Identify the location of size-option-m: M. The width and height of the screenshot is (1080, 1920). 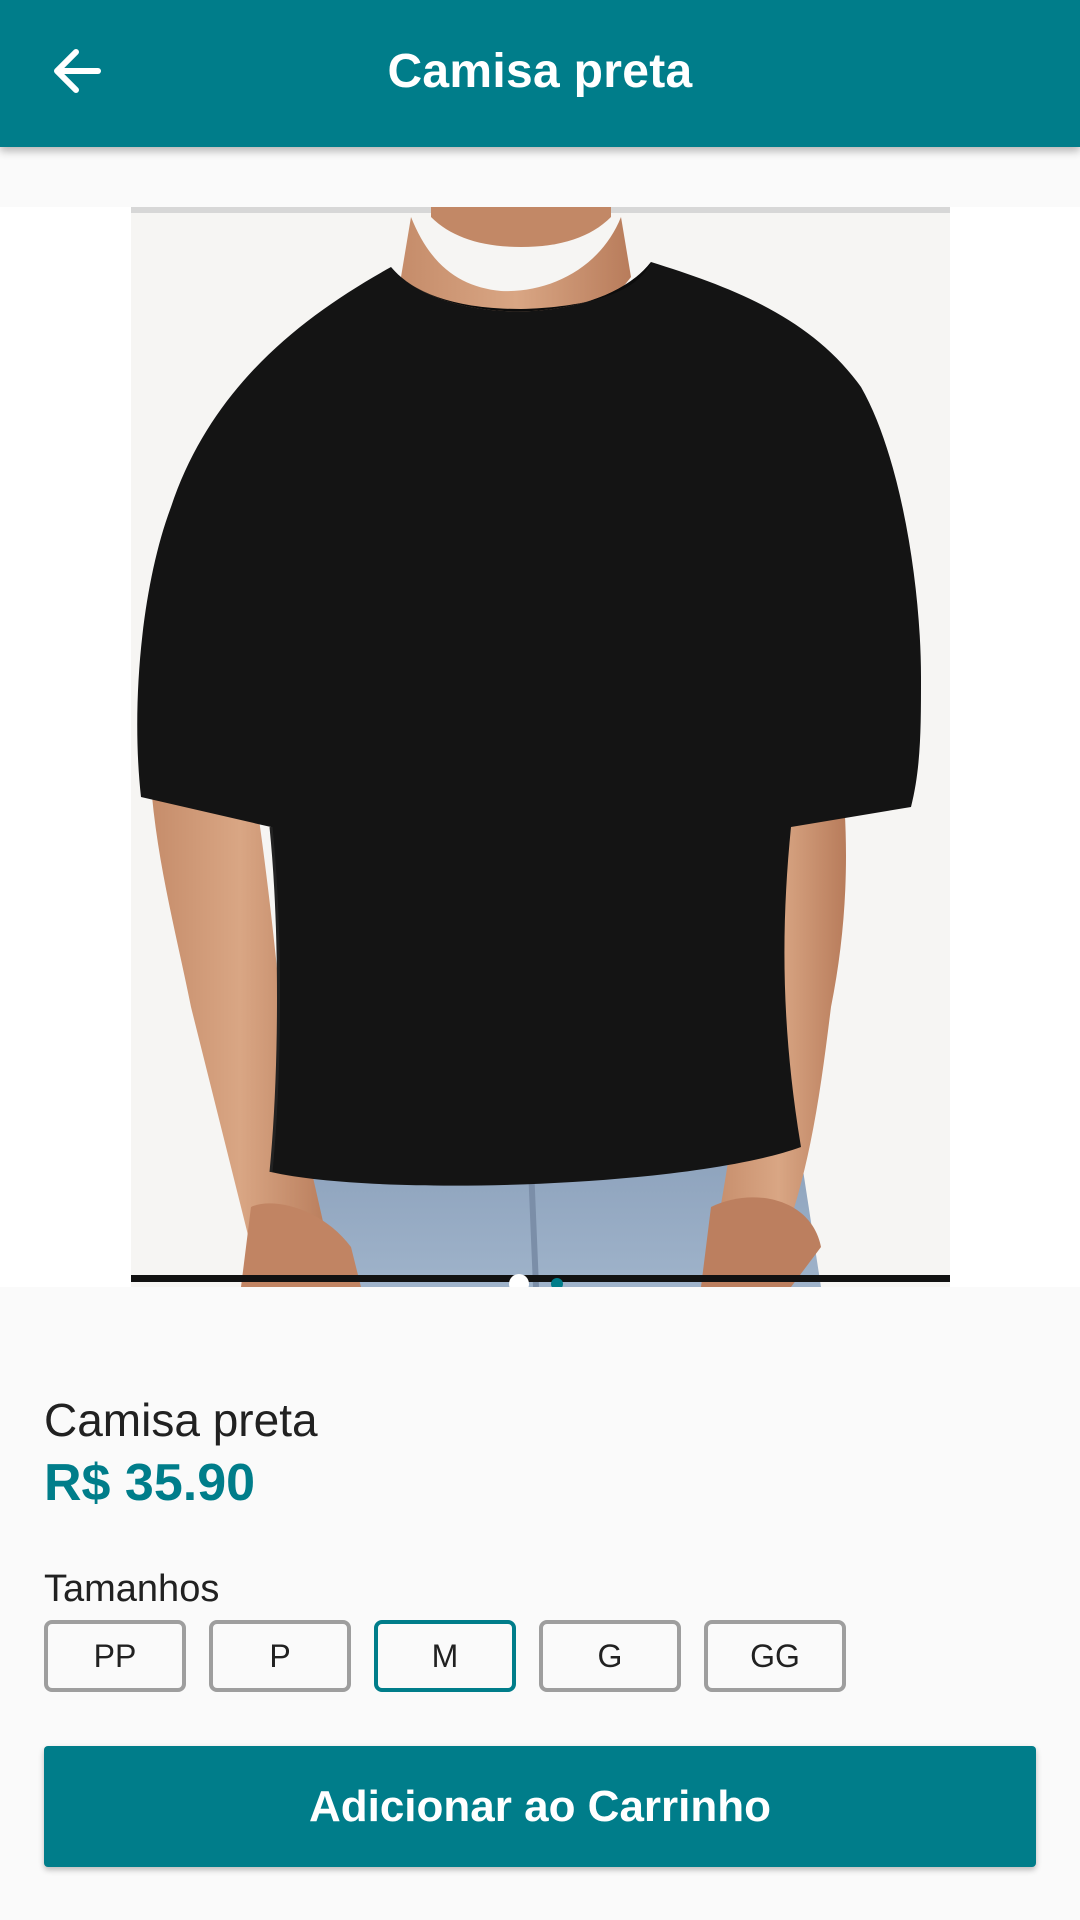
(445, 1656).